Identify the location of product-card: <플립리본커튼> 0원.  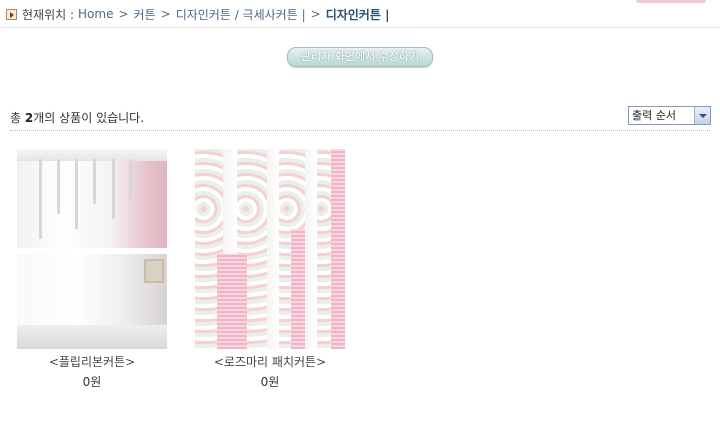
(92, 269).